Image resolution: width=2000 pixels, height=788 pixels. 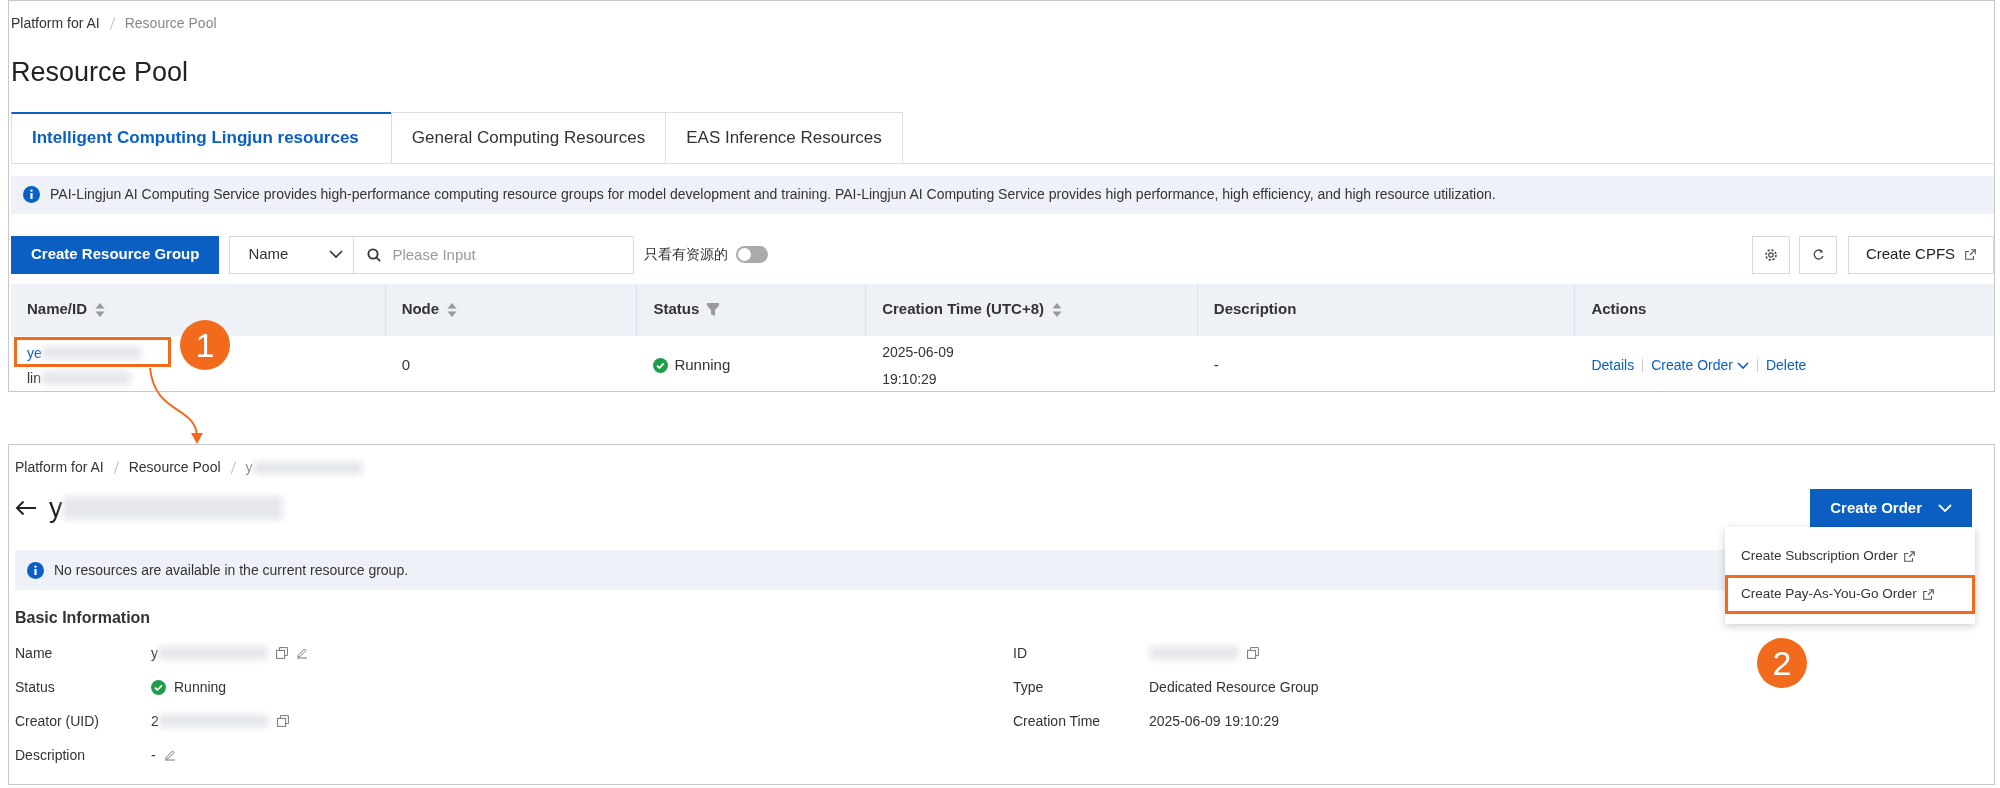 I want to click on notice-text: PAI-Lingjun AI Computing Service provides high-performance computing resource groups for model development and training. PAI-Lingjun AI Computing Service provides high performance, high efficiency, and high resource utilization., so click(x=773, y=194).